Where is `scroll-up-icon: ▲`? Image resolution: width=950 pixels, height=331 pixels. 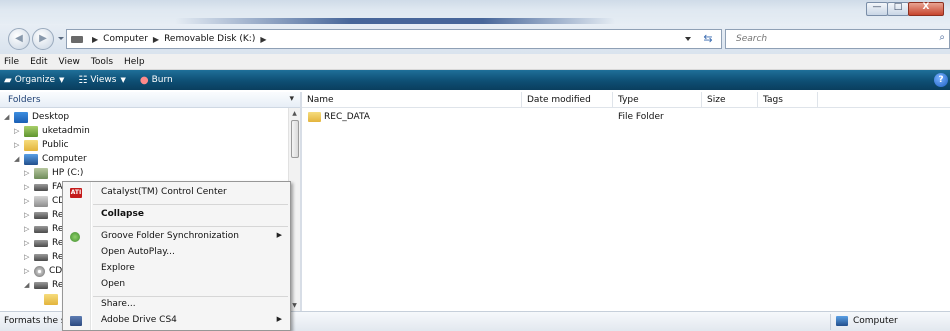 scroll-up-icon: ▲ is located at coordinates (294, 113).